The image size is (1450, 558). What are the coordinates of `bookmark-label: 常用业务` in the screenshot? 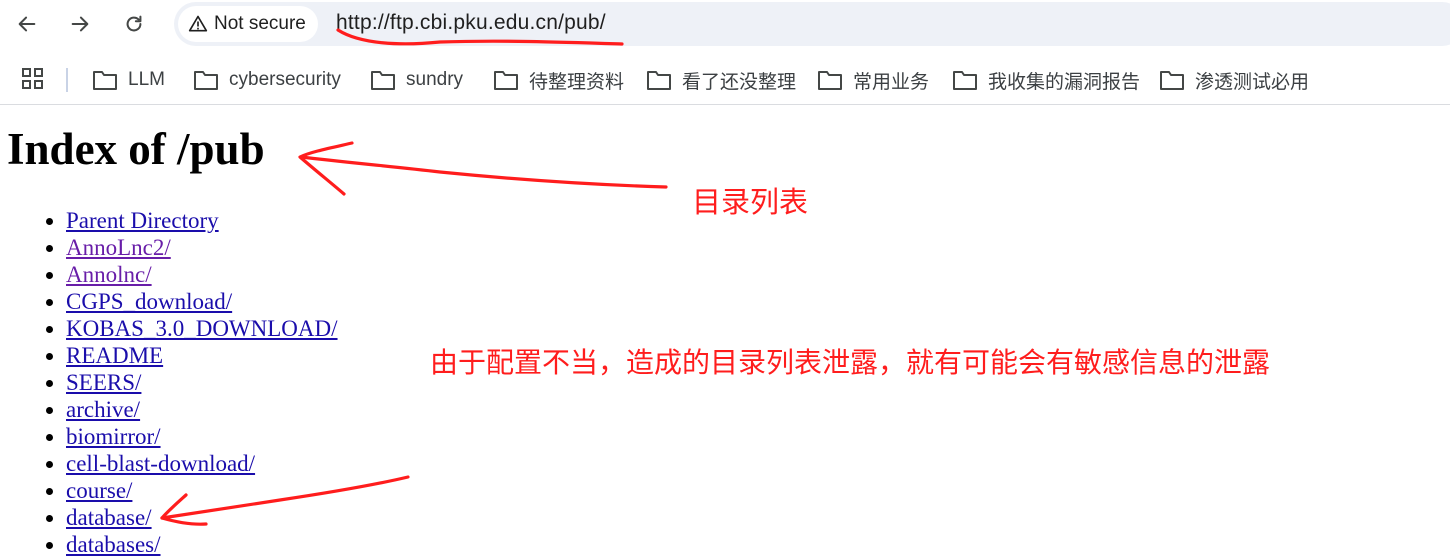 It's located at (891, 82).